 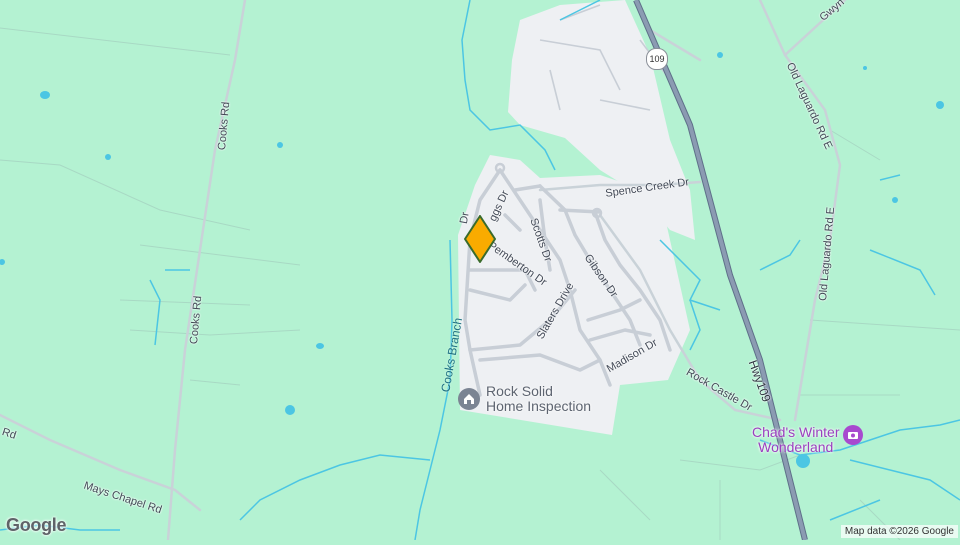 What do you see at coordinates (519, 391) in the screenshot?
I see `place-name-line1: Rock Solid` at bounding box center [519, 391].